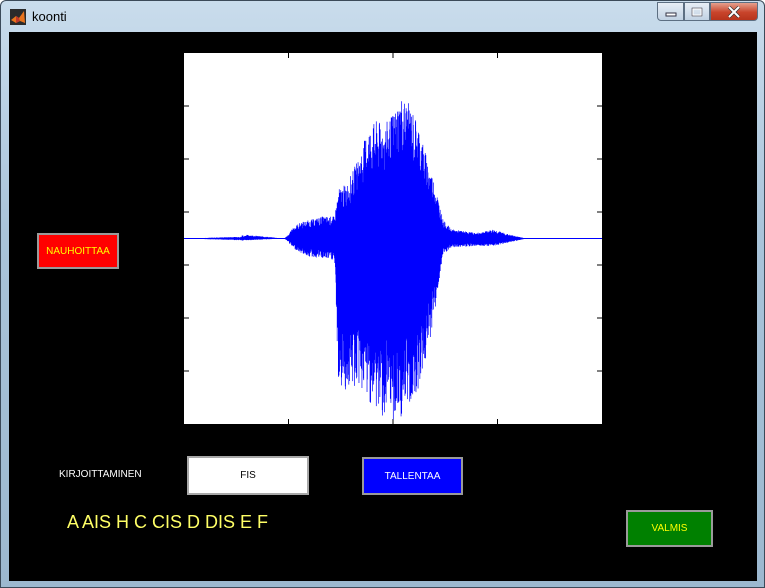 Image resolution: width=765 pixels, height=588 pixels. I want to click on minimize-icon, so click(670, 14).